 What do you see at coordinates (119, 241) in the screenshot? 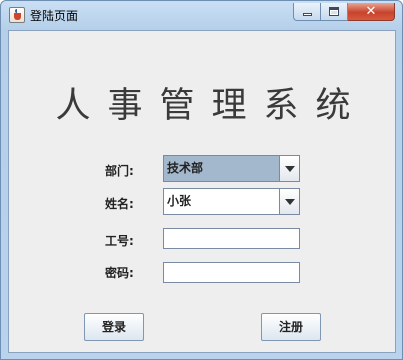
I see `employee-id-label: 工号:` at bounding box center [119, 241].